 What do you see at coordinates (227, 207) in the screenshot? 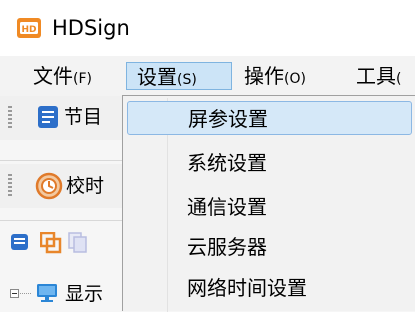
I see `menu-item-label: 通信设置` at bounding box center [227, 207].